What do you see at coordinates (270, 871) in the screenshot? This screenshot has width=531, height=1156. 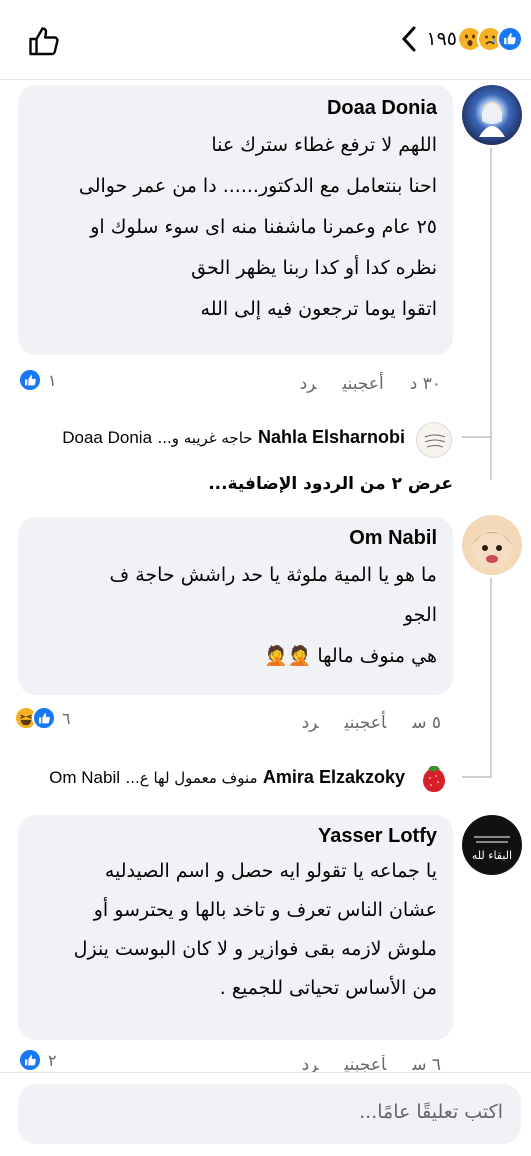 I see `comment-text-line: يا جماعه يا تقولو ايه حصل و اسم الصيدليه` at bounding box center [270, 871].